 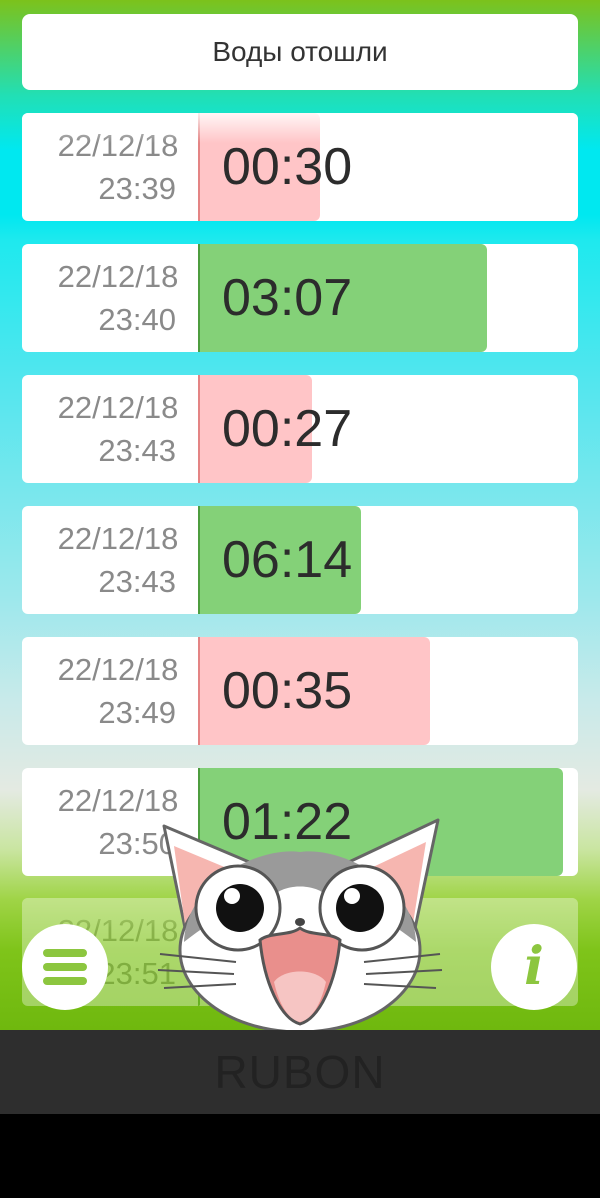 I want to click on contraction-row: 22/12/18 23:43 06:14, so click(x=300, y=560).